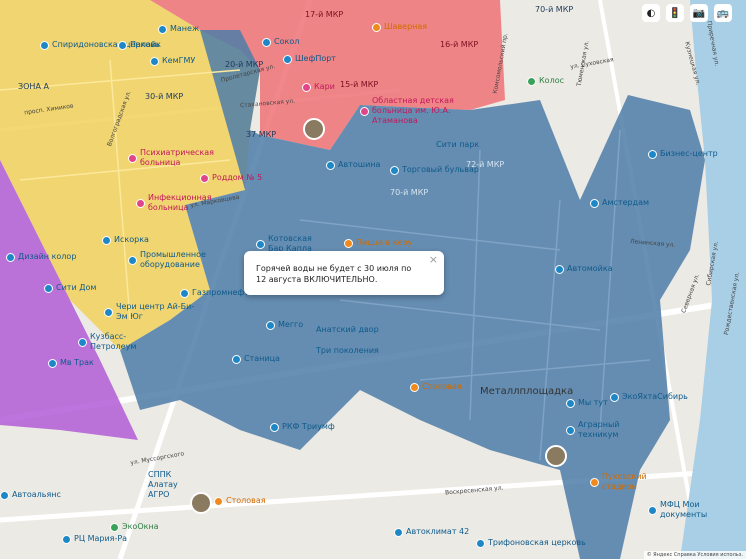  What do you see at coordinates (614, 397) in the screenshot?
I see `boat-icon` at bounding box center [614, 397].